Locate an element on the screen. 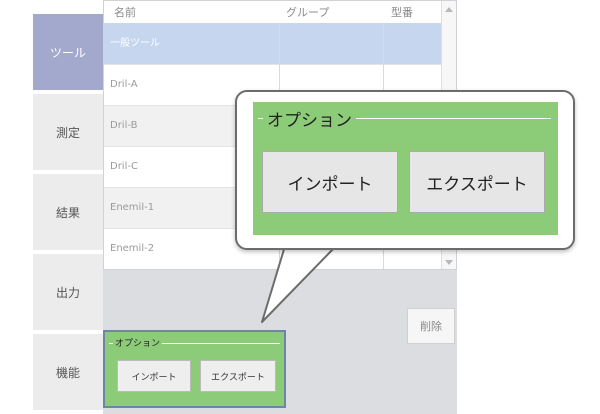 The width and height of the screenshot is (600, 414). cell-name: 一般ツール is located at coordinates (135, 43).